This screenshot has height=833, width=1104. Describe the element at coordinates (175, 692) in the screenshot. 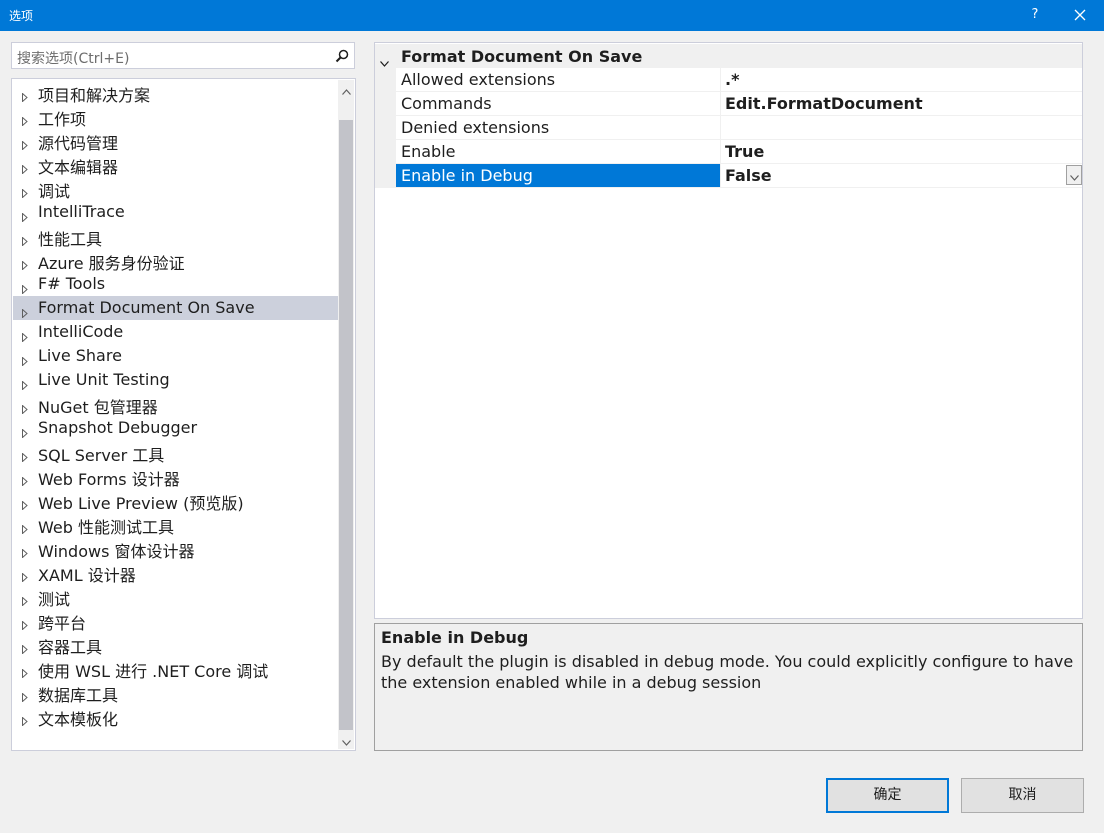

I see `tree-item: 数据库工具` at that location.